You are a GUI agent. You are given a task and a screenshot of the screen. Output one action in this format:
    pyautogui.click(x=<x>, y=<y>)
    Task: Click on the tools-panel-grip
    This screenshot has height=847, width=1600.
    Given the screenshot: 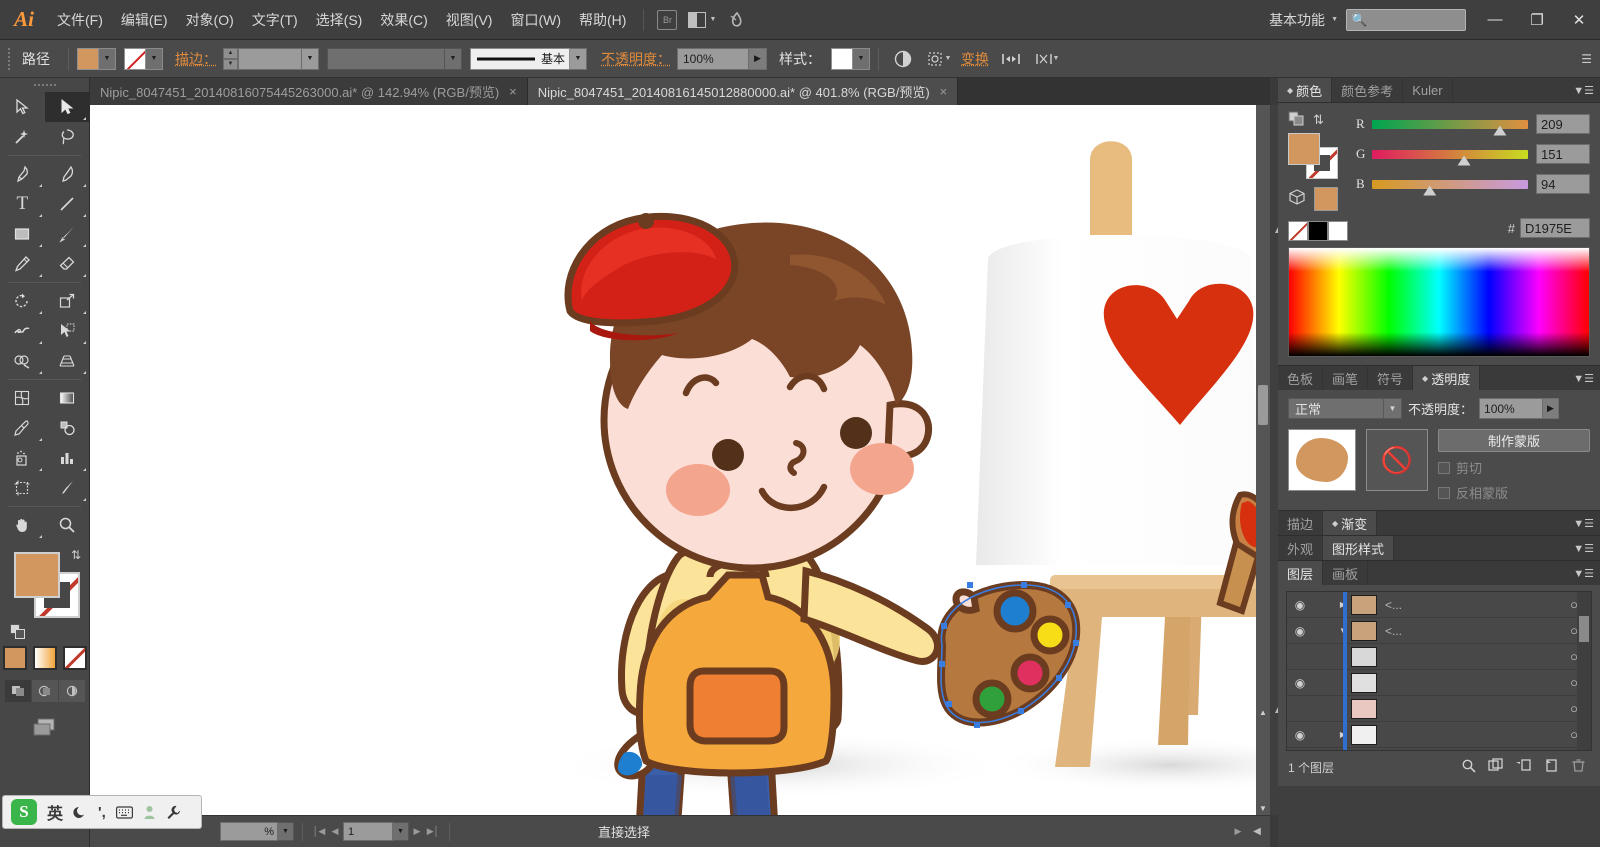 What is the action you would take?
    pyautogui.click(x=44, y=85)
    